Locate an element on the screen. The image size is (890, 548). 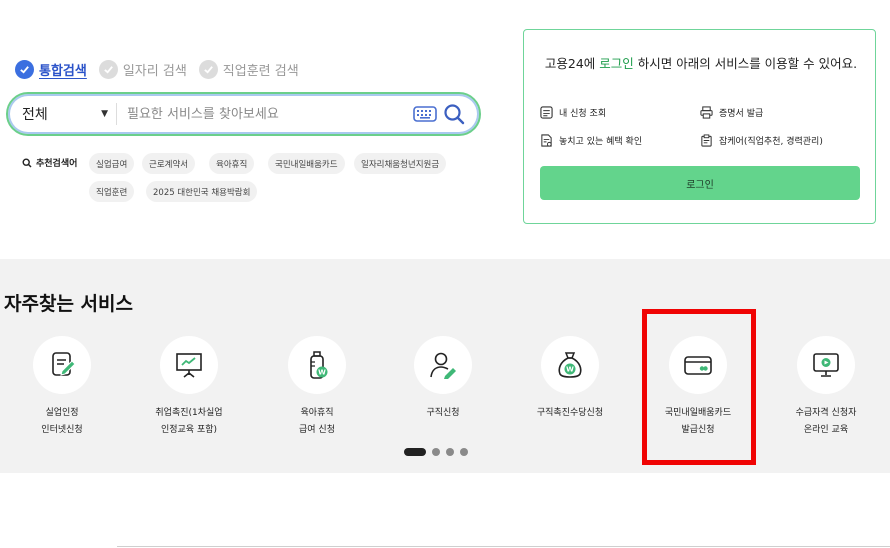
monitor-play-icon is located at coordinates (826, 365).